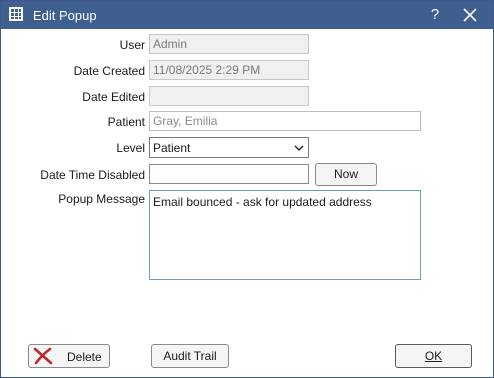 The height and width of the screenshot is (378, 494). Describe the element at coordinates (92, 175) in the screenshot. I see `date-time-disabled-label: Date Time Disabled` at that location.